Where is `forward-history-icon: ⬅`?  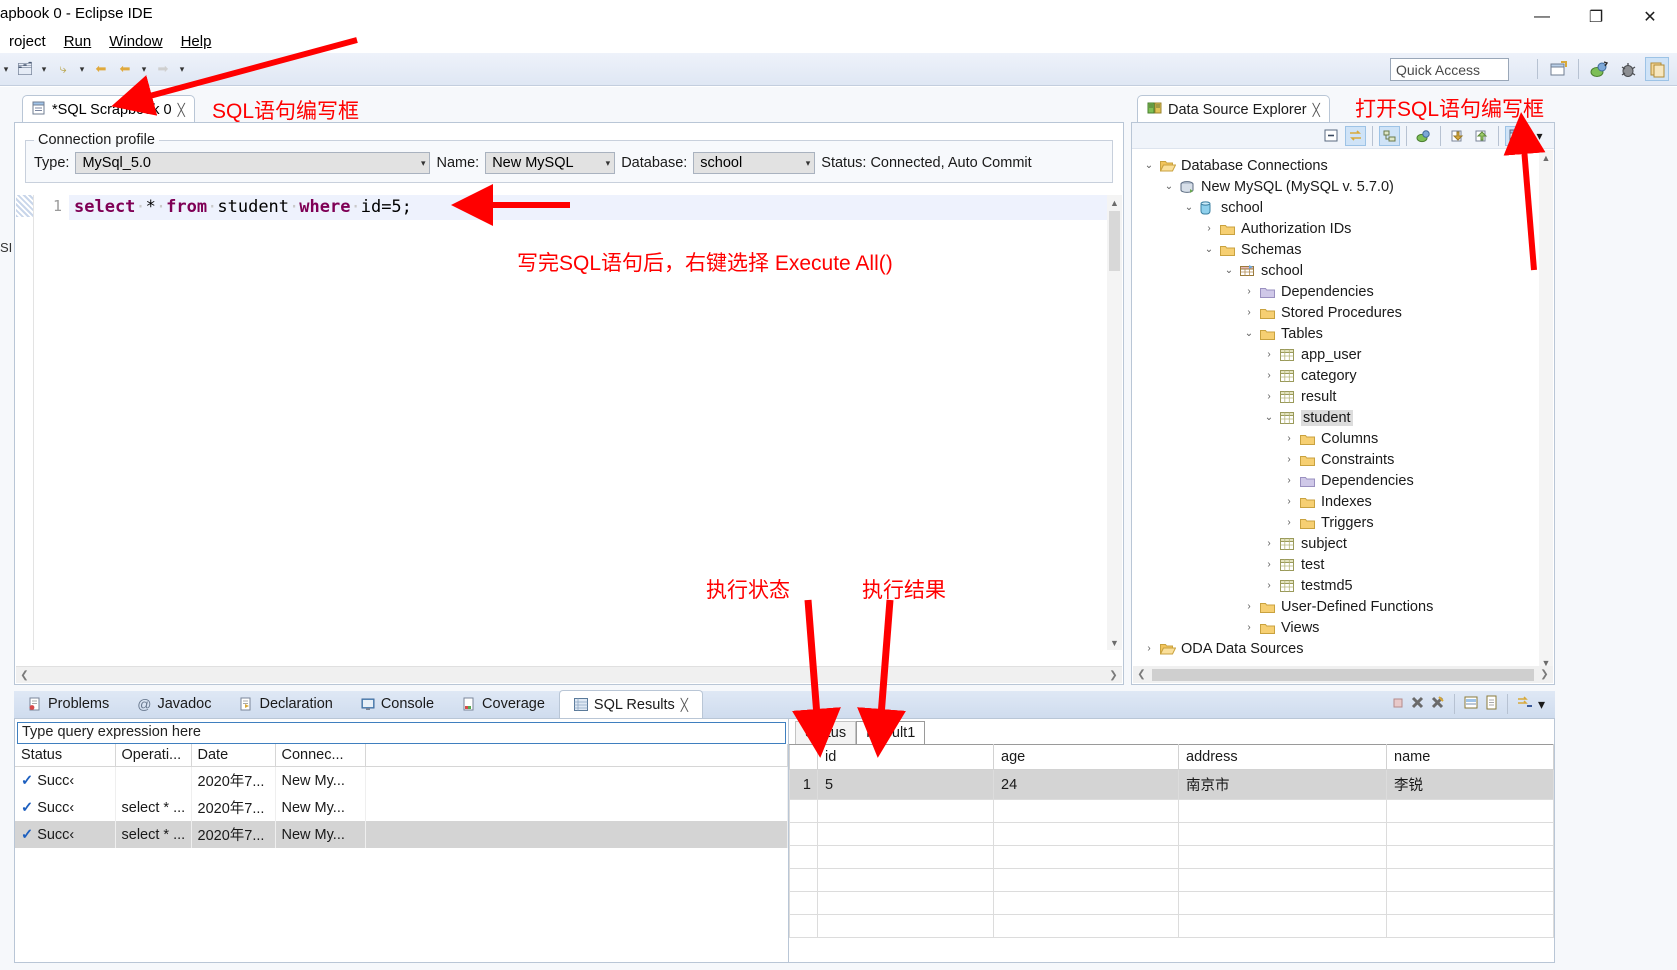
forward-history-icon: ⬅ is located at coordinates (125, 69).